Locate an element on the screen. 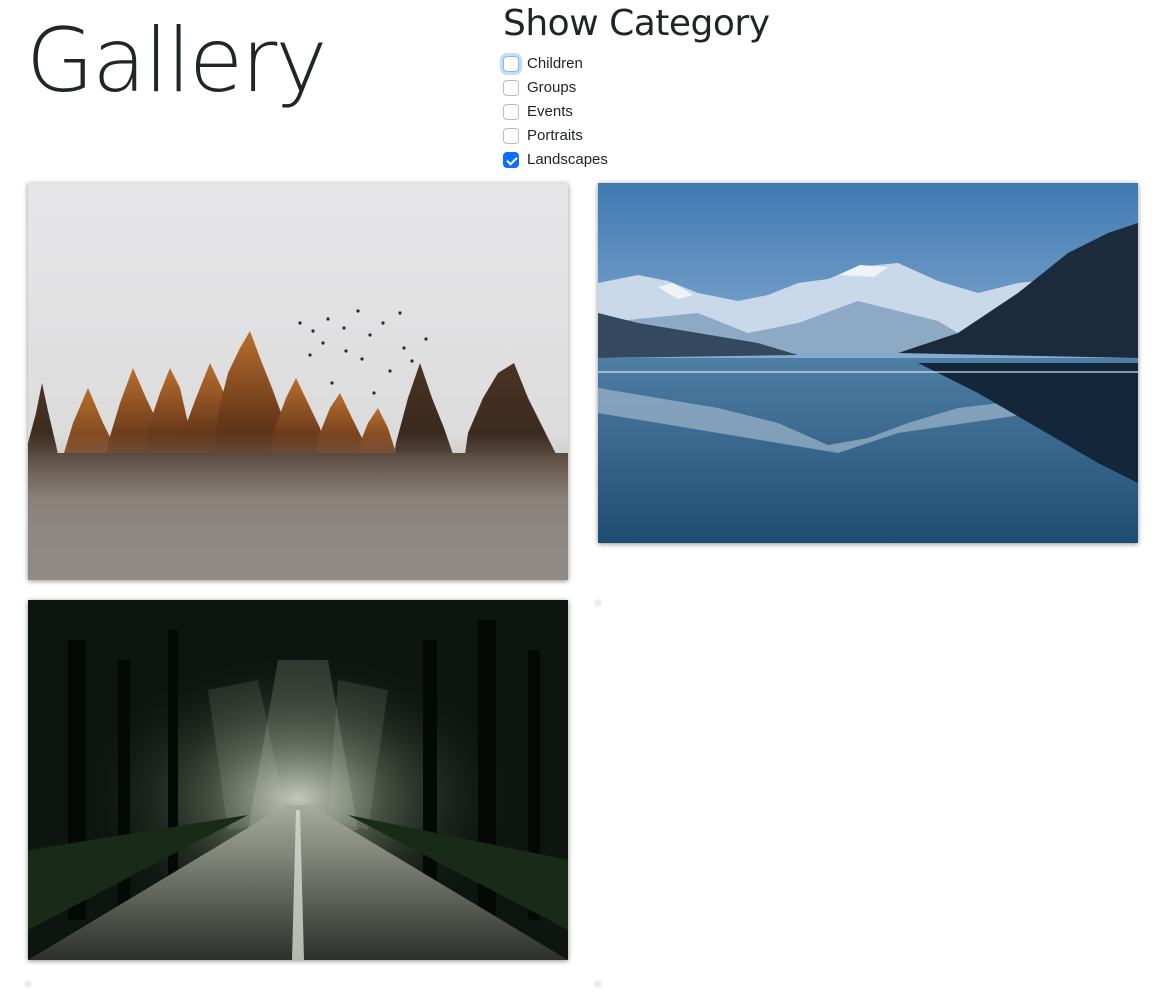  portraits-label: Portraits is located at coordinates (555, 136).